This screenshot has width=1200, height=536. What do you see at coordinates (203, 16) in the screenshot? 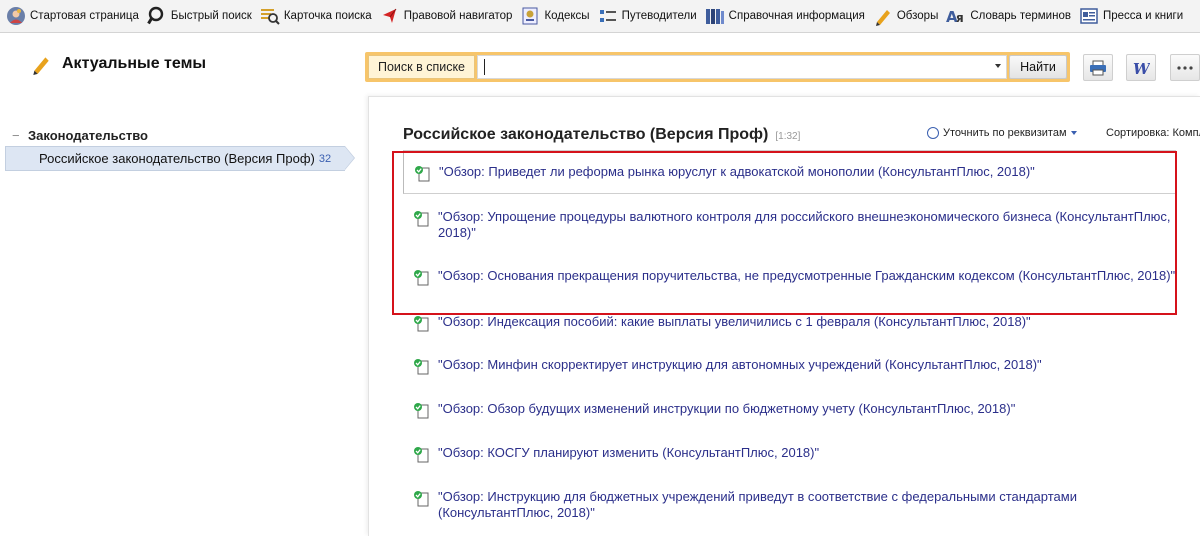
I see `toolbar-quick-search: Быстрый поиск` at bounding box center [203, 16].